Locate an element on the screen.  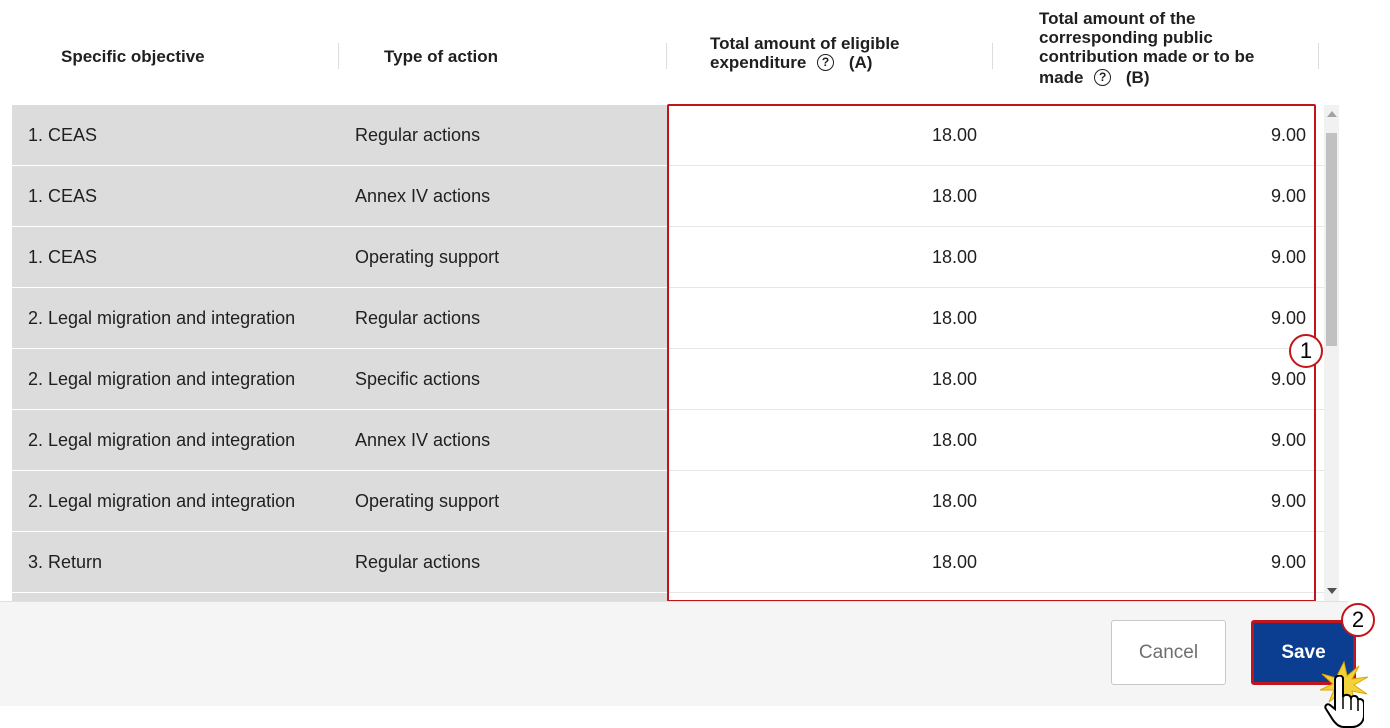
table-row: 1. CEAS Regular actions 18.00 9.00 is located at coordinates (668, 135).